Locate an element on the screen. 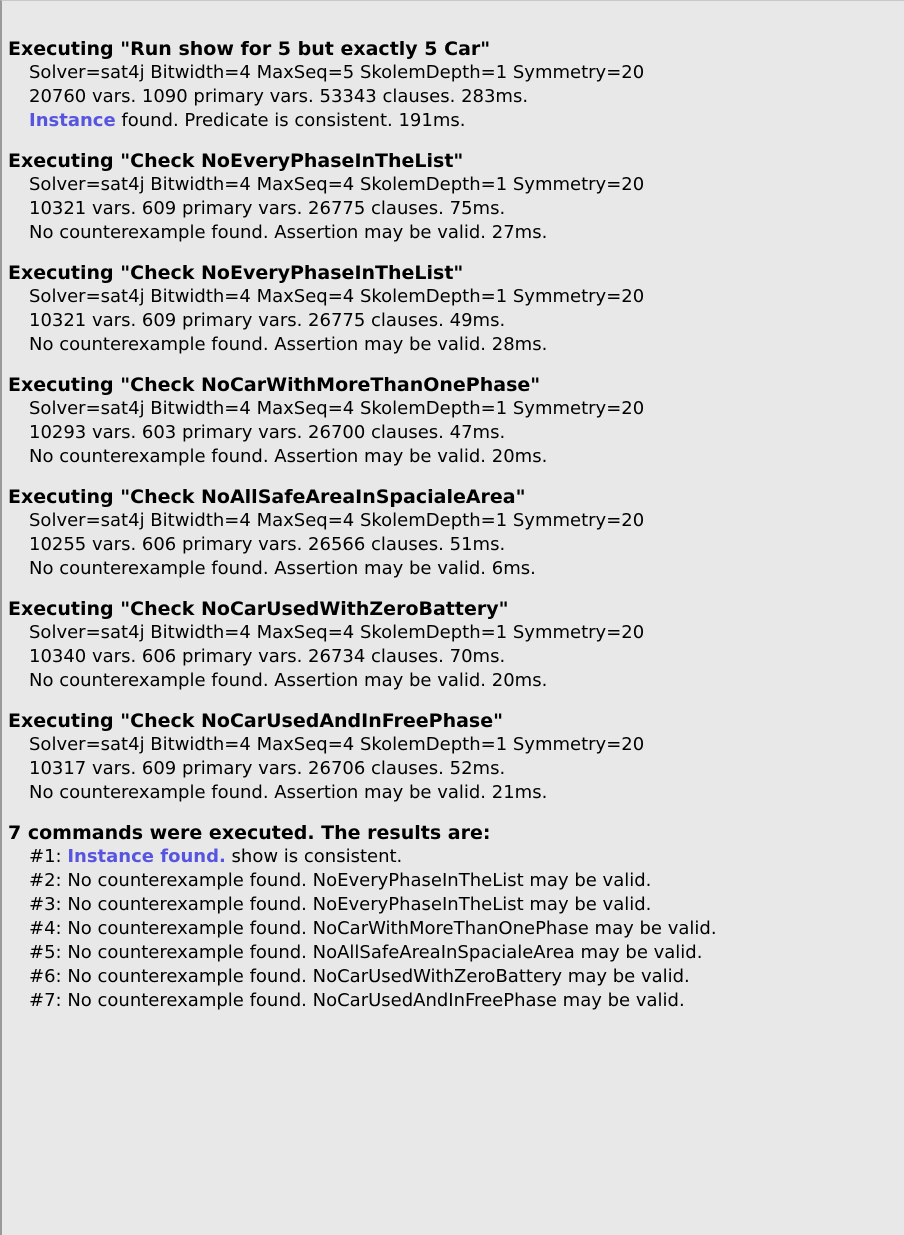 This screenshot has height=1235, width=904. result-prefix: #5: is located at coordinates (48, 952).